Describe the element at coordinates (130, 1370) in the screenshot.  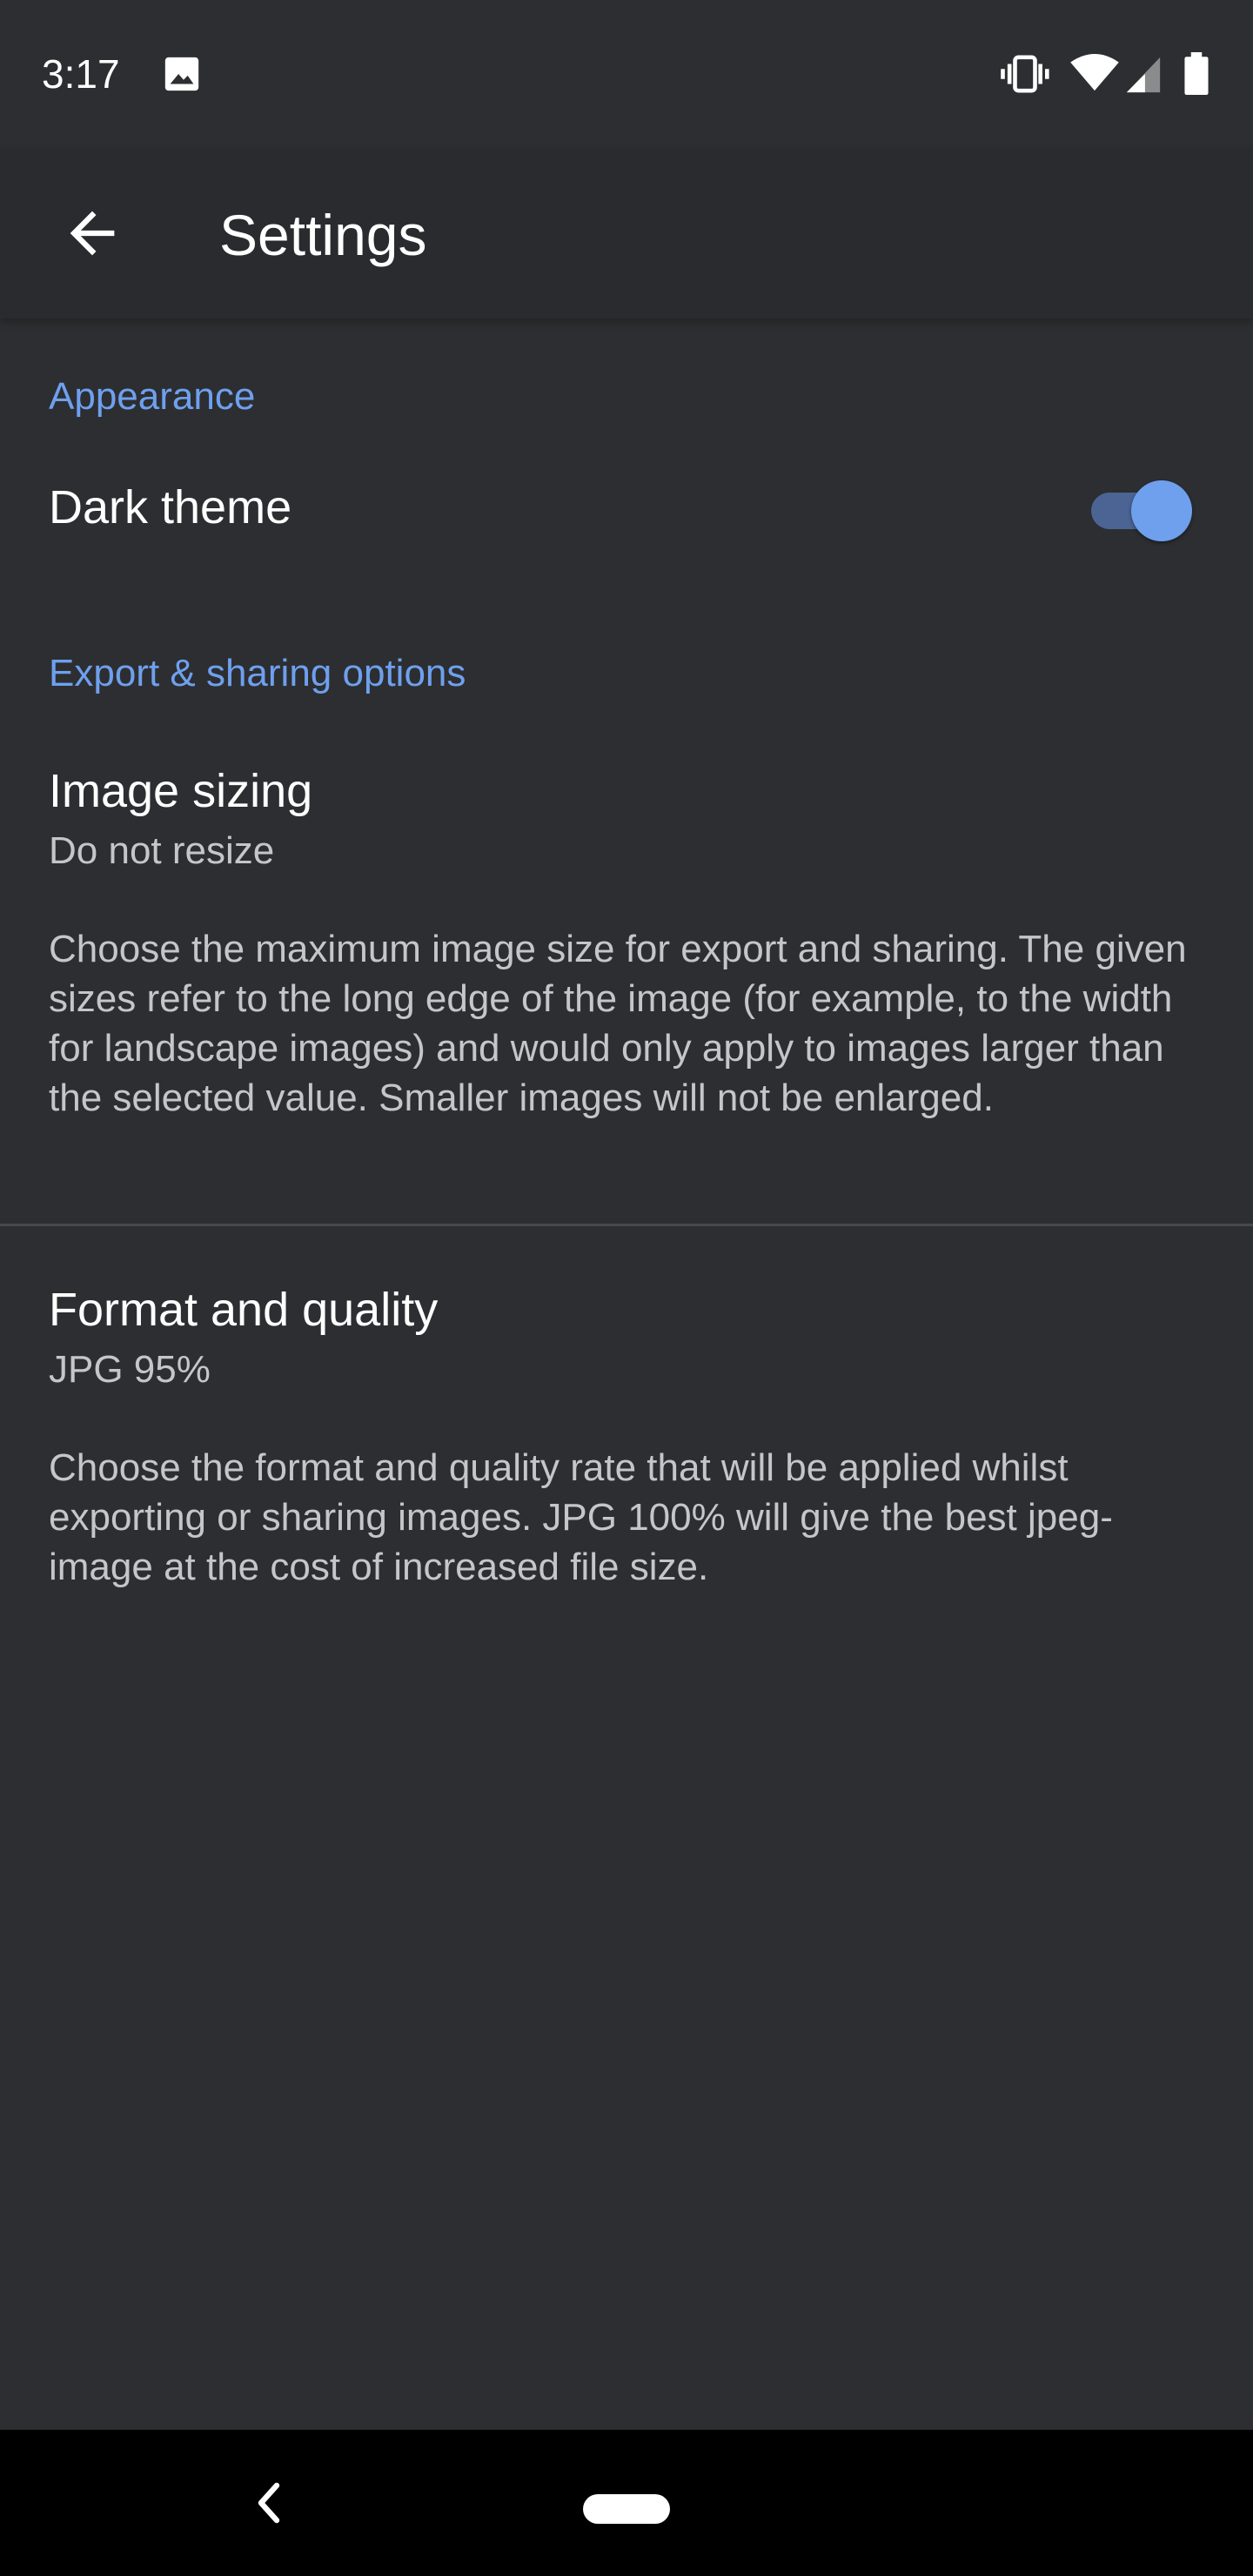
I see `pref-format-quality-summary: JPG 95%` at that location.